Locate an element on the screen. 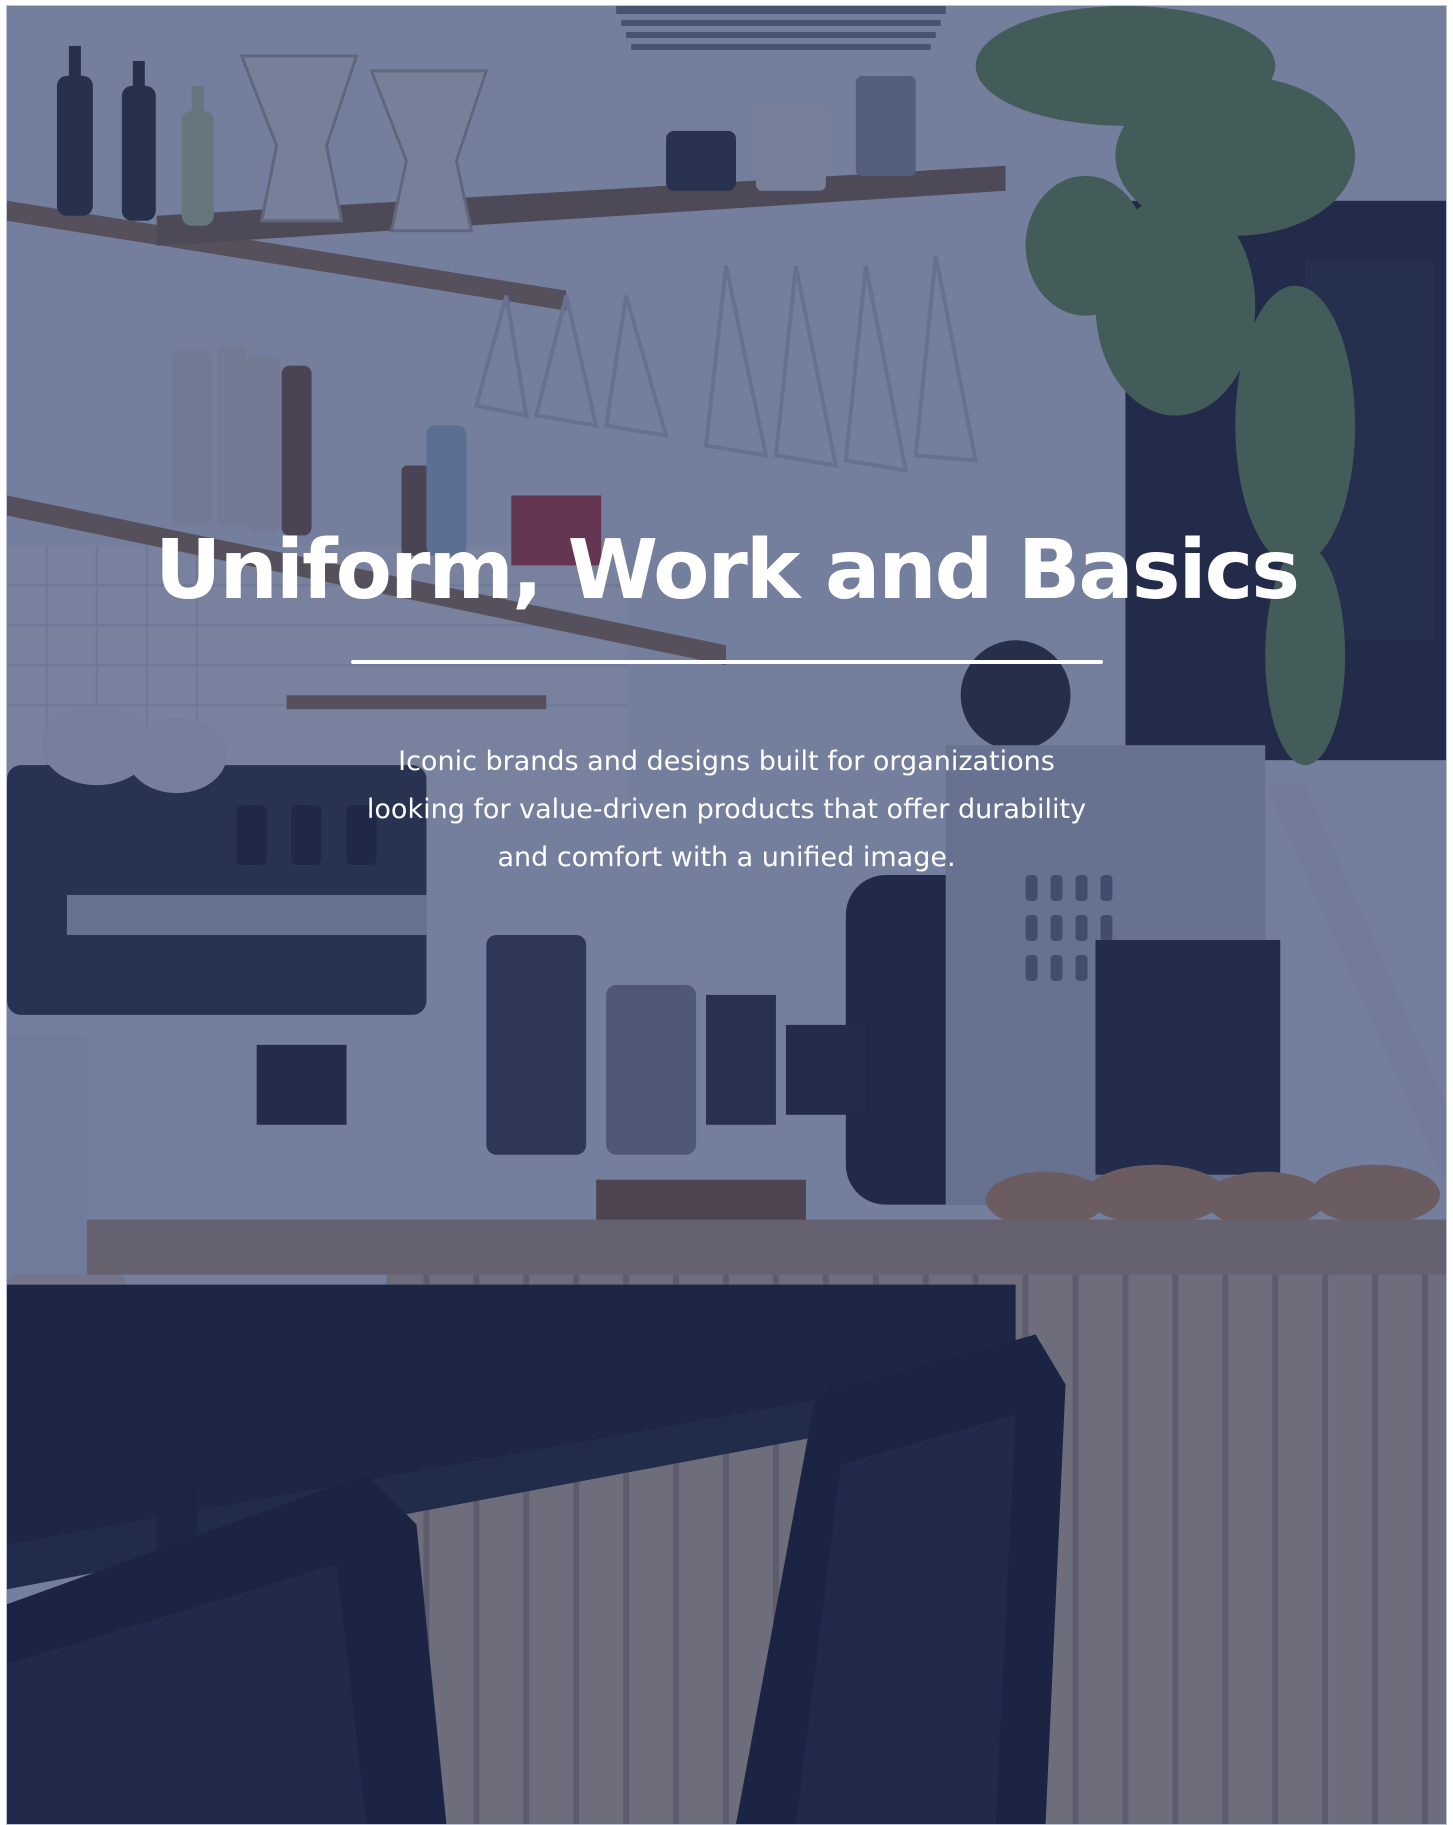  hero-title: Uniform, Work and Basics is located at coordinates (727, 570).